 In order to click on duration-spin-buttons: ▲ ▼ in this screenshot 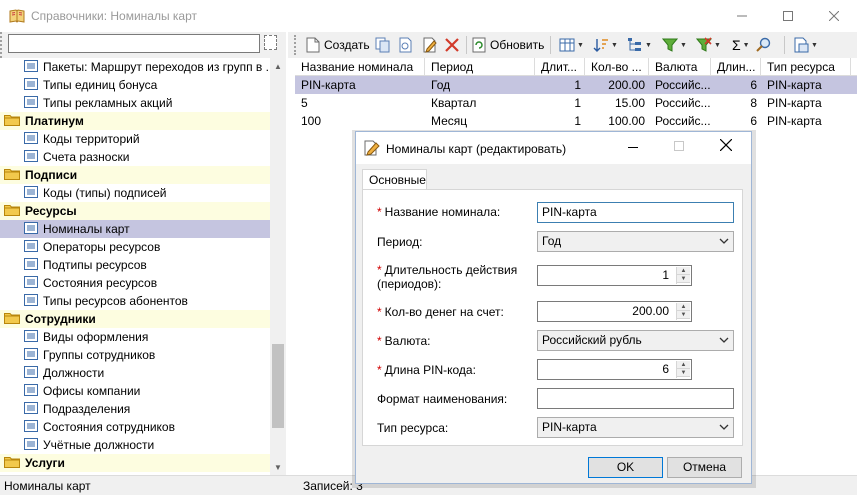, I will do `click(683, 275)`.